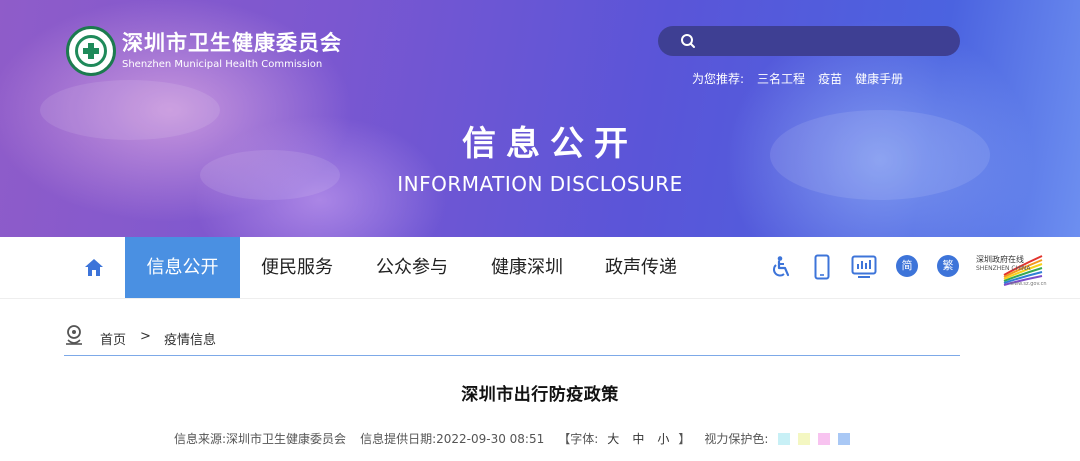  Describe the element at coordinates (286, 439) in the screenshot. I see `source-value: 深圳市卫生健康委员会` at that location.